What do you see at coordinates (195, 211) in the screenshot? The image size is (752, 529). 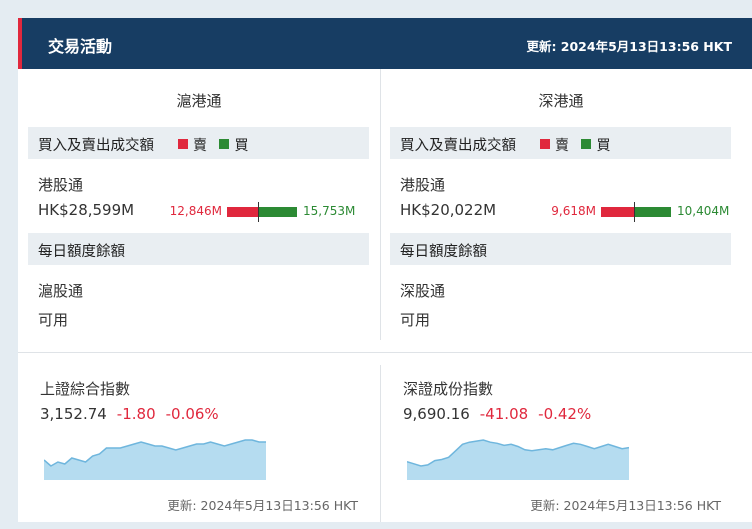 I see `sell-amount: 12,846M` at bounding box center [195, 211].